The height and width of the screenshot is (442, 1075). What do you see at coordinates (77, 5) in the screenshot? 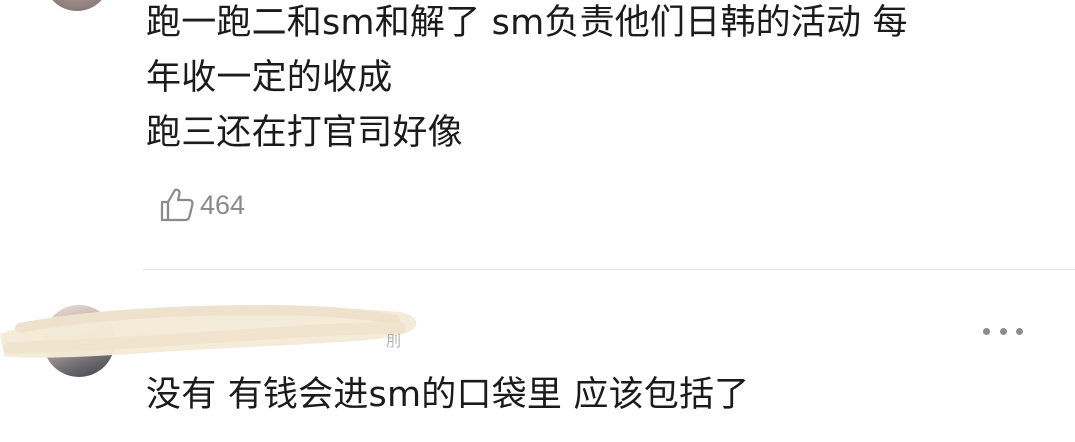
I see `avatar` at bounding box center [77, 5].